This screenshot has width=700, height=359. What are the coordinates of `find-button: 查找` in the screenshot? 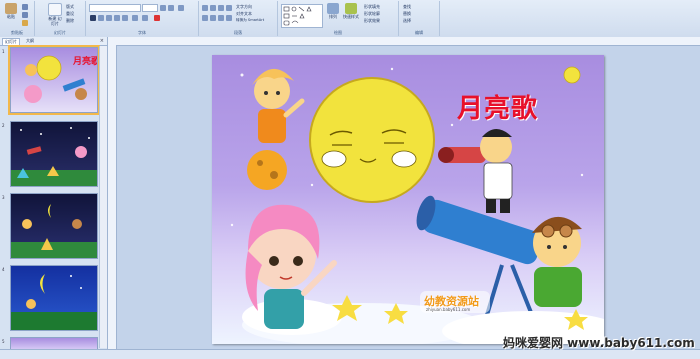 It's located at (407, 6).